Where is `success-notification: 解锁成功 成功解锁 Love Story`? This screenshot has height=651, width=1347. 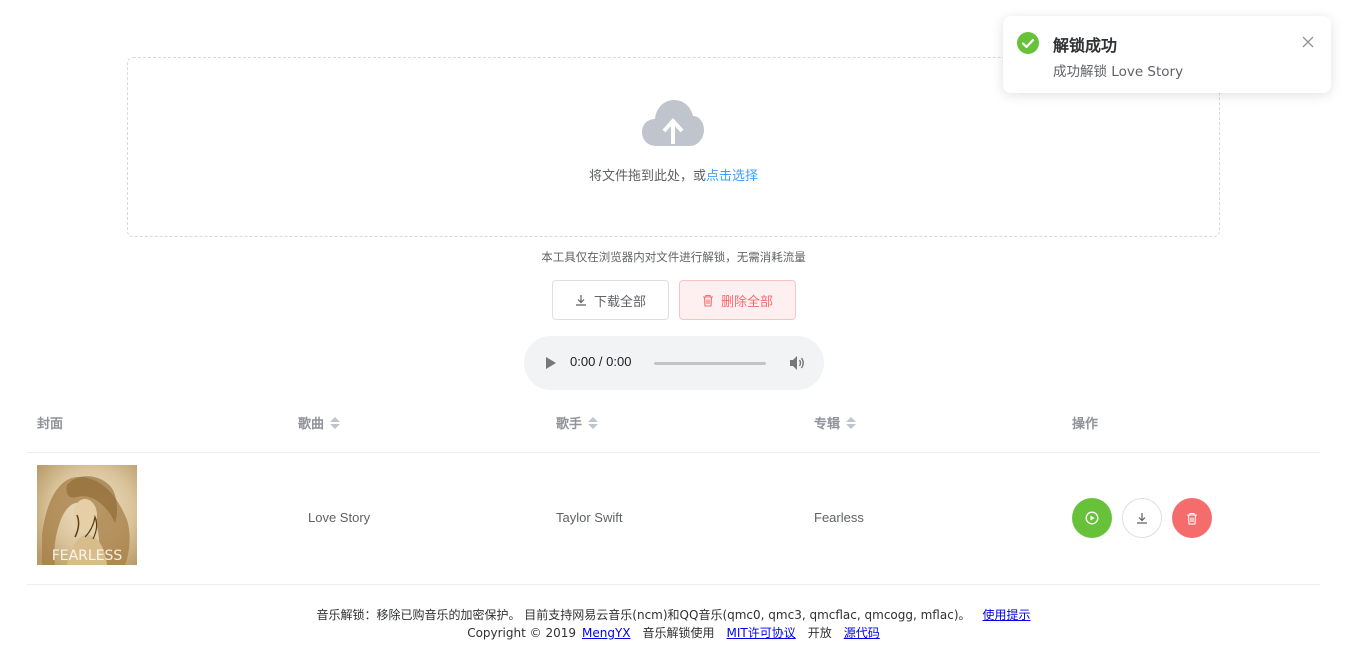
success-notification: 解锁成功 成功解锁 Love Story is located at coordinates (1167, 54).